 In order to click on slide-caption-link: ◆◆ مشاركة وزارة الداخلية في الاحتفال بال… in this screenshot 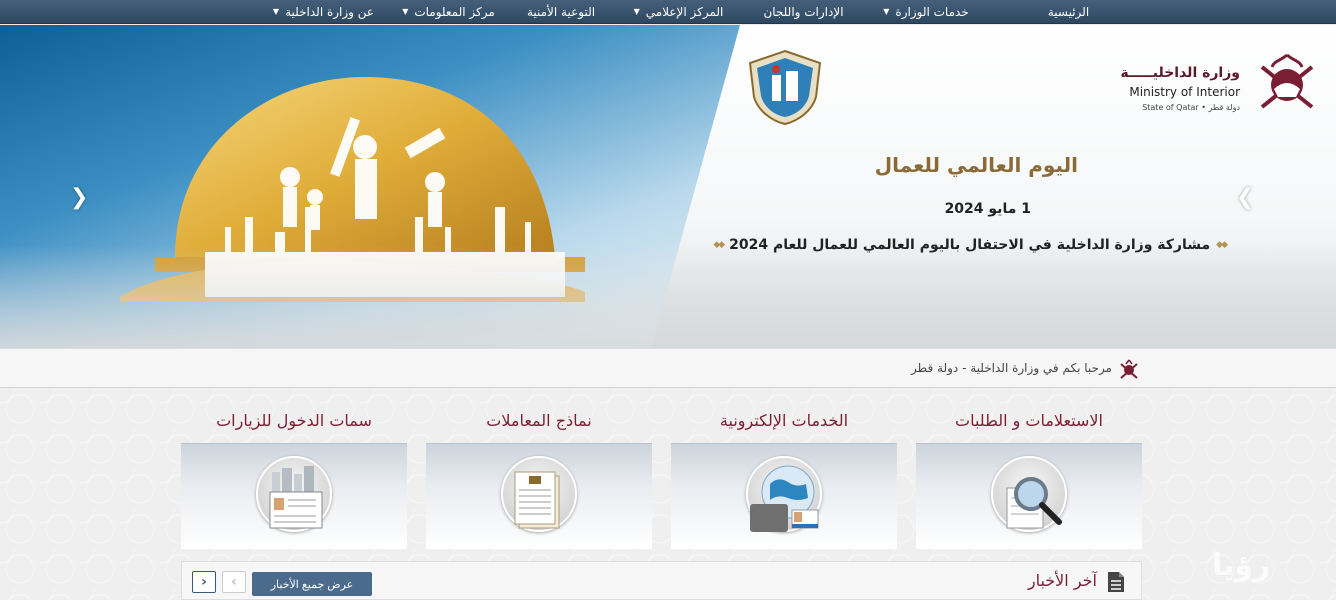, I will do `click(970, 245)`.